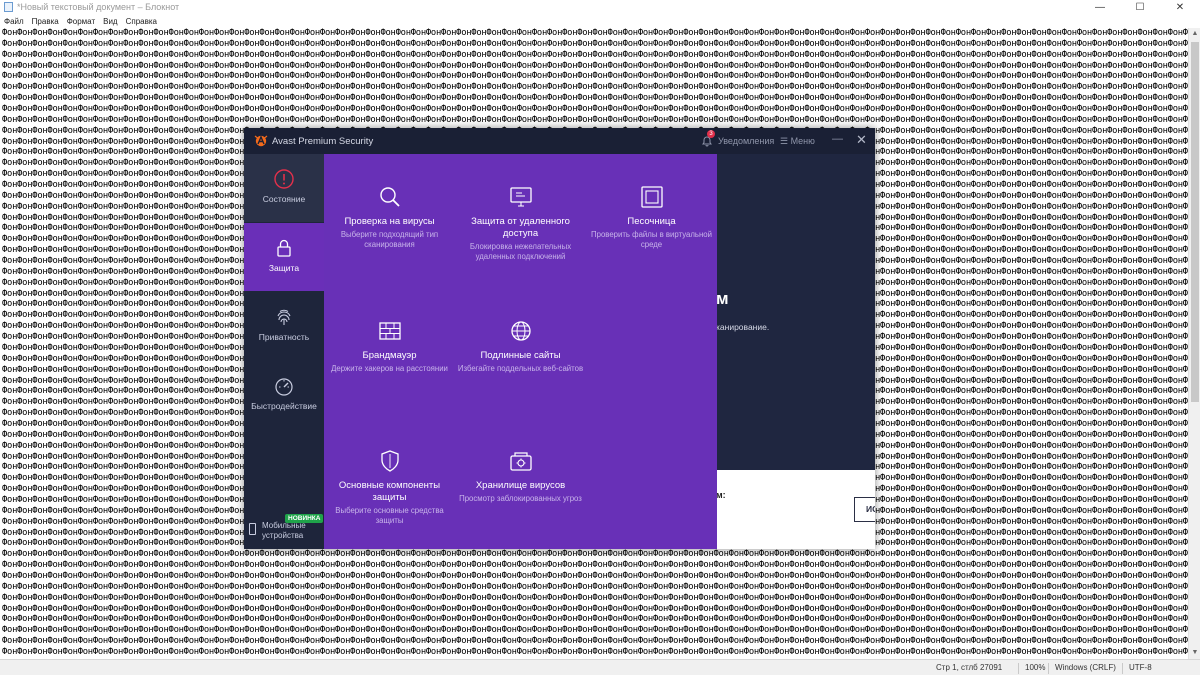 The height and width of the screenshot is (675, 1200). I want to click on scroll-down-icon: ▼, so click(1194, 653).